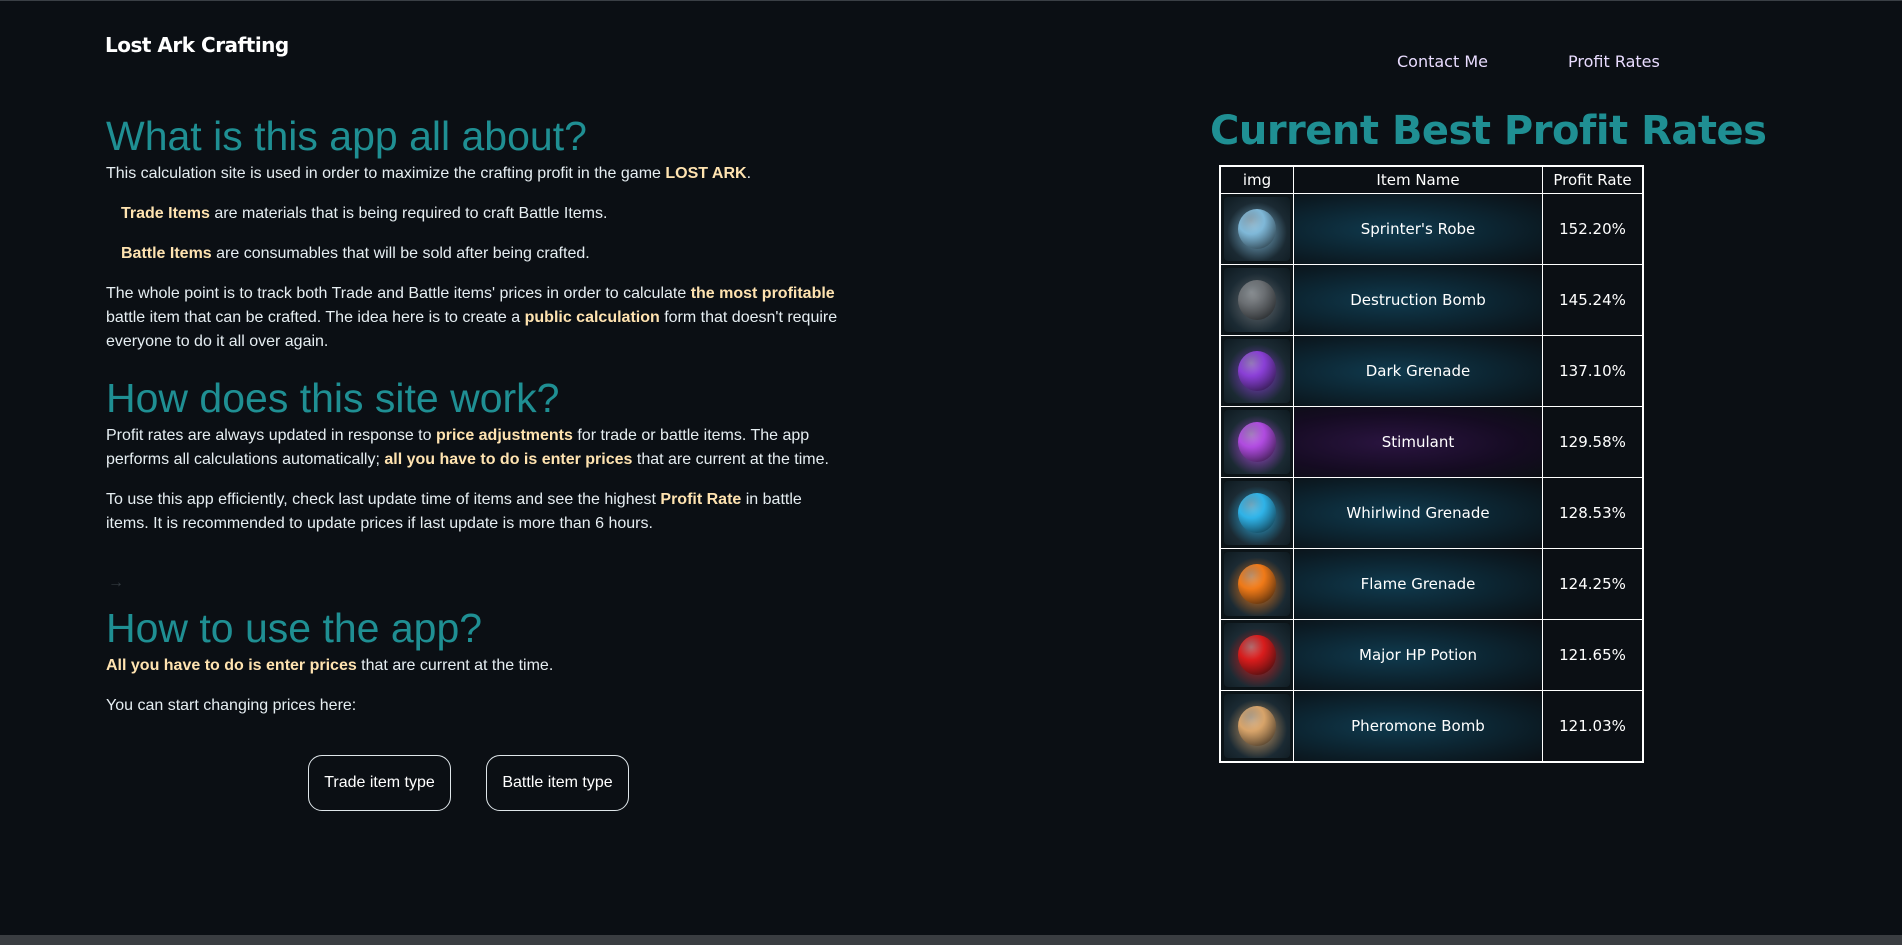  What do you see at coordinates (1593, 371) in the screenshot?
I see `profit-rate-cell: 137.10%` at bounding box center [1593, 371].